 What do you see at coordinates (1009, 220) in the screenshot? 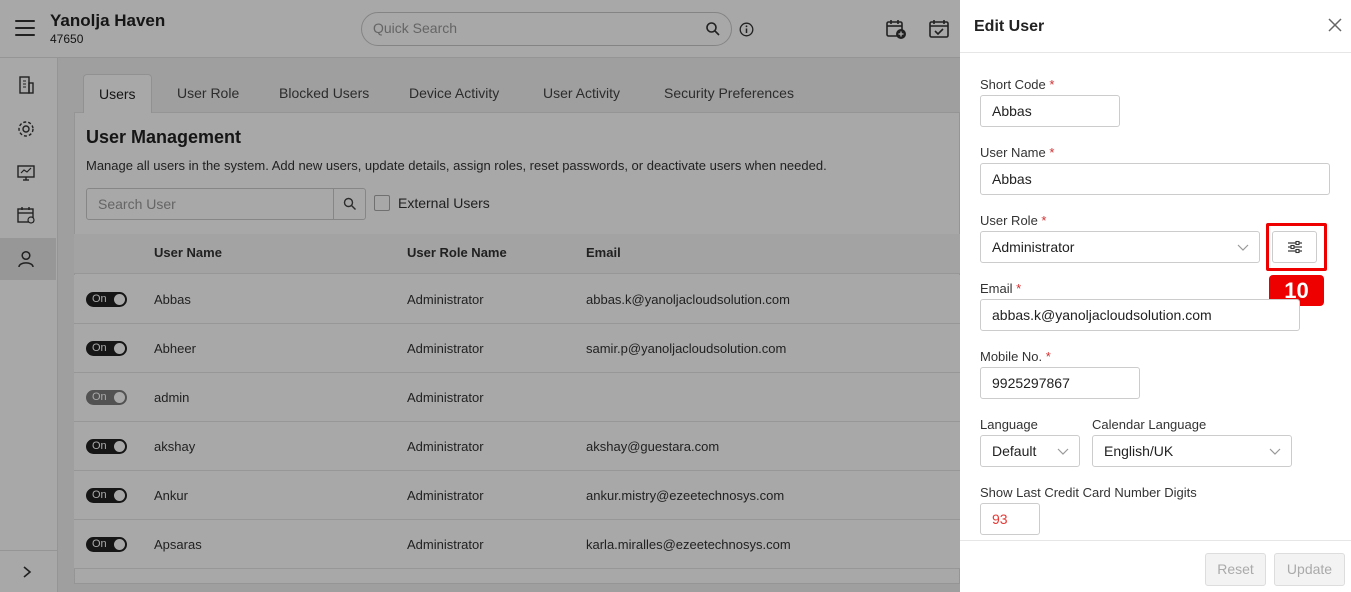
I see `user-role-label-text: User Role` at bounding box center [1009, 220].